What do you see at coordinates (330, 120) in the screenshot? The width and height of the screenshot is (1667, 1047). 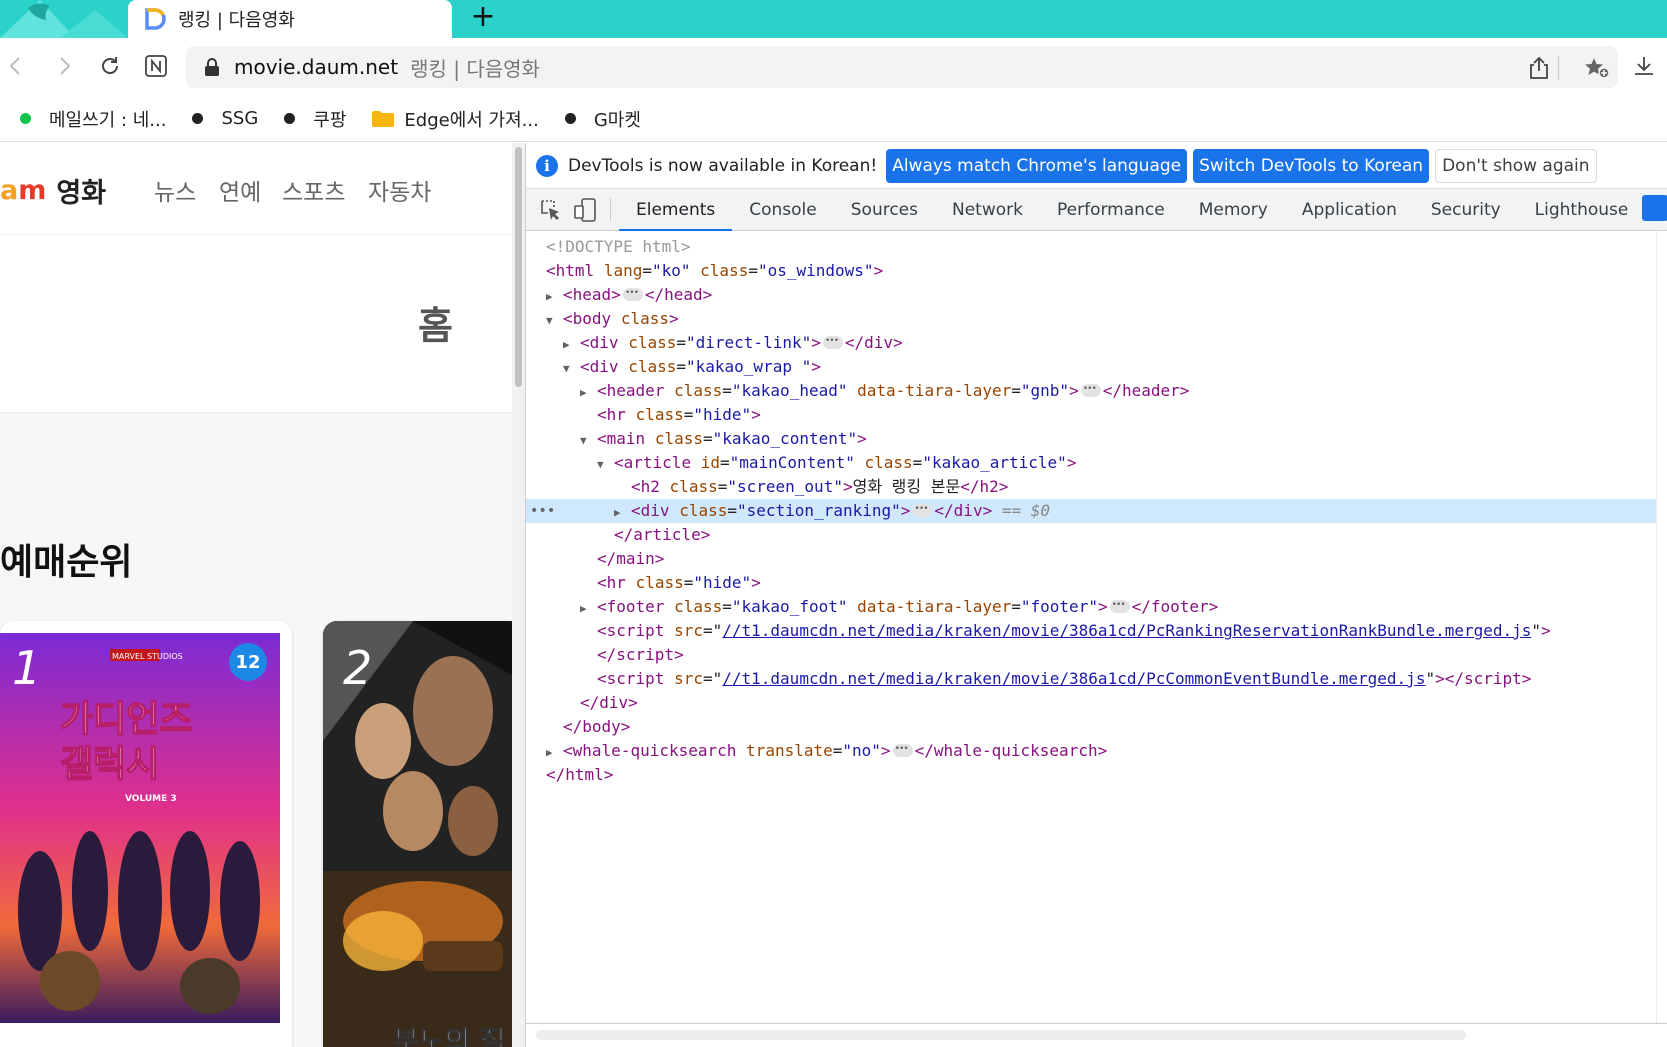 I see `bookmark-label: 쿠팡` at bounding box center [330, 120].